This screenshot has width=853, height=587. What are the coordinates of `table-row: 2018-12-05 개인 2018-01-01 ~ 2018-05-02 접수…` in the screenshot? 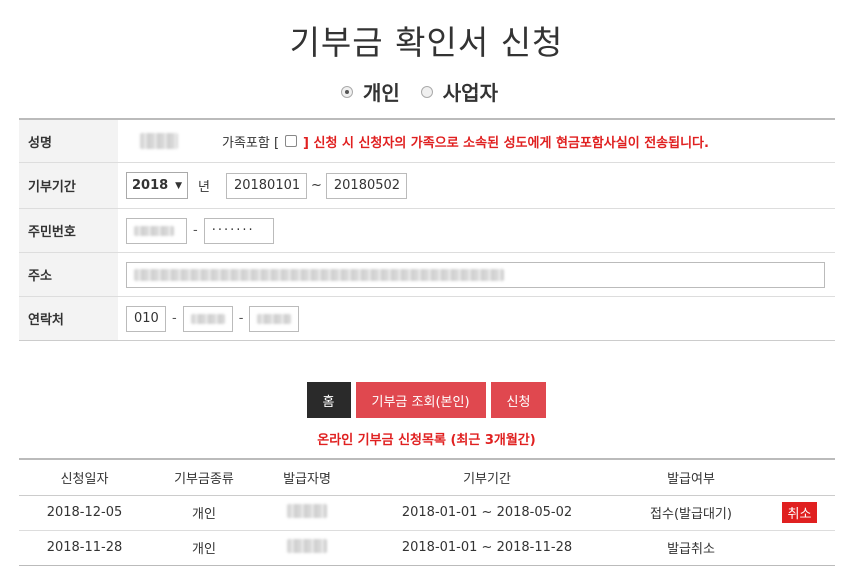 It's located at (427, 513).